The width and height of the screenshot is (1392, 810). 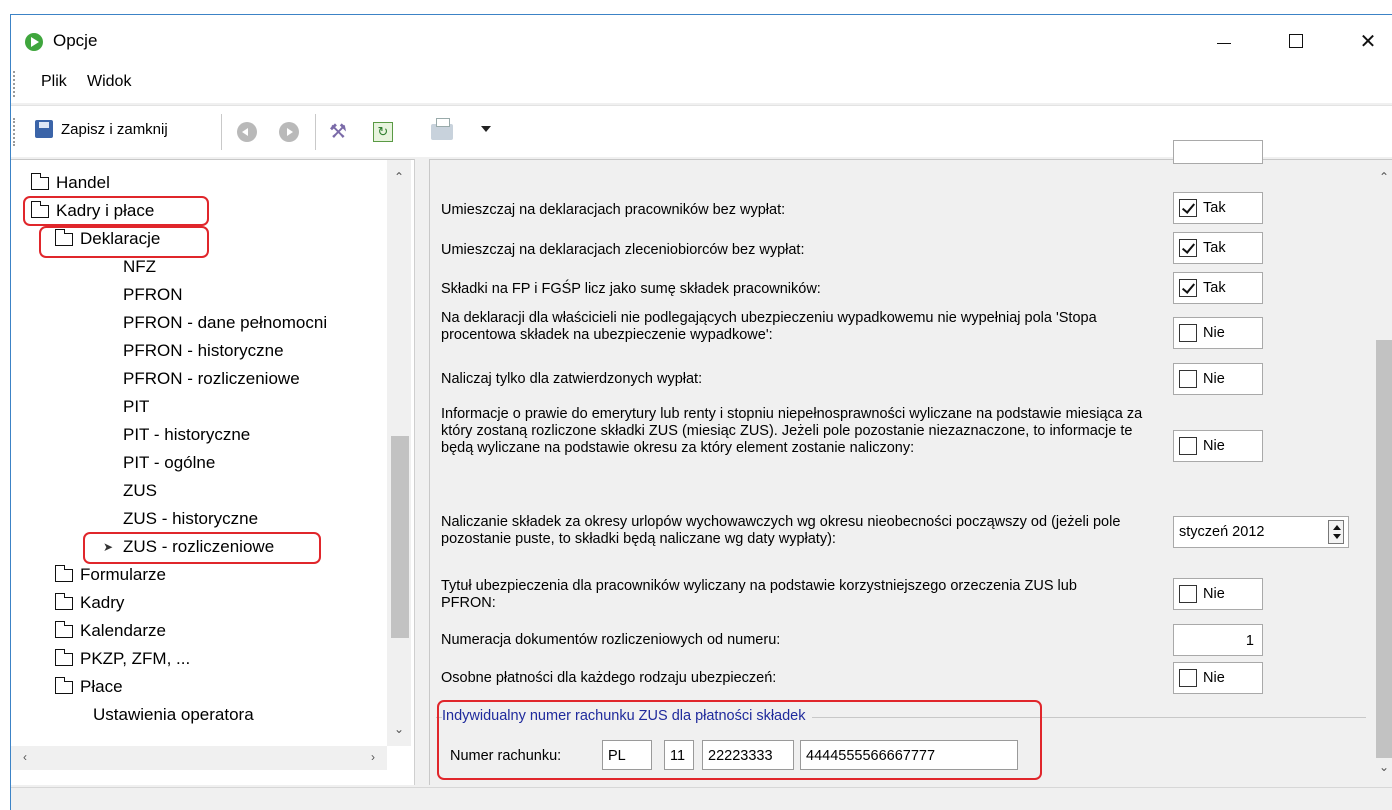 What do you see at coordinates (54, 82) in the screenshot?
I see `menu-plik: Plik` at bounding box center [54, 82].